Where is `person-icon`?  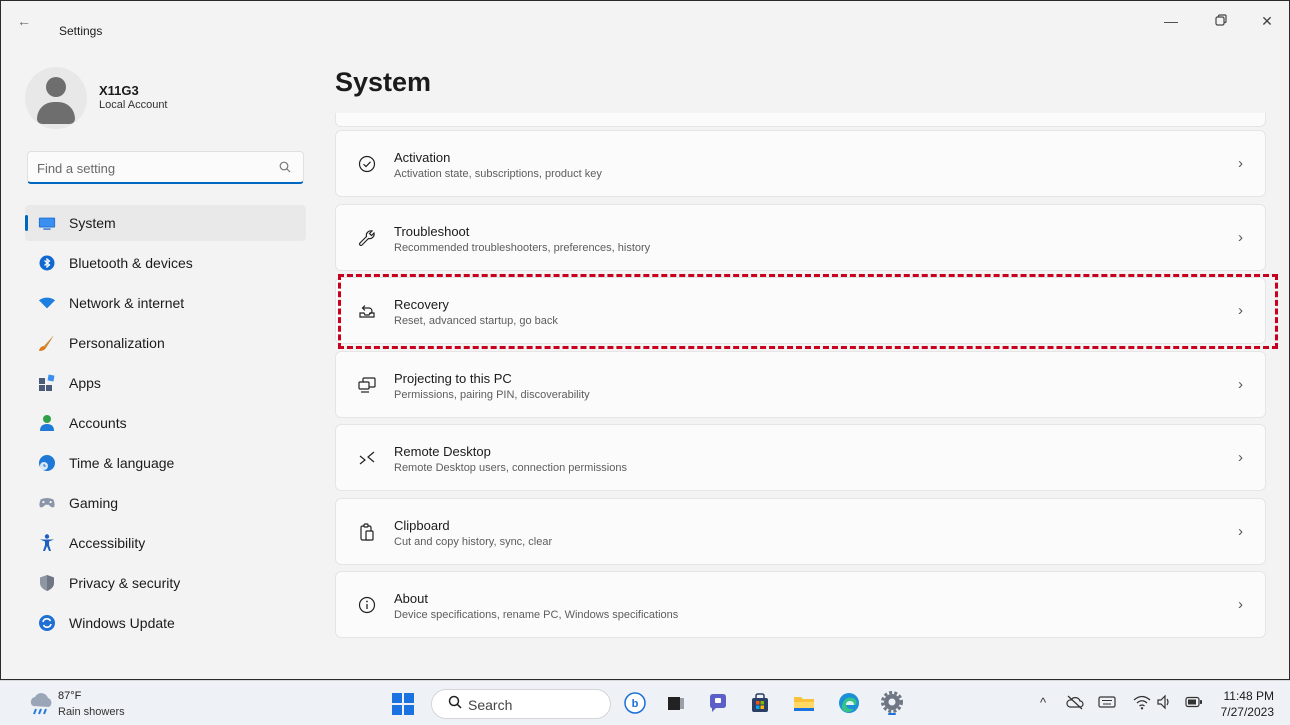
person-icon is located at coordinates (47, 423).